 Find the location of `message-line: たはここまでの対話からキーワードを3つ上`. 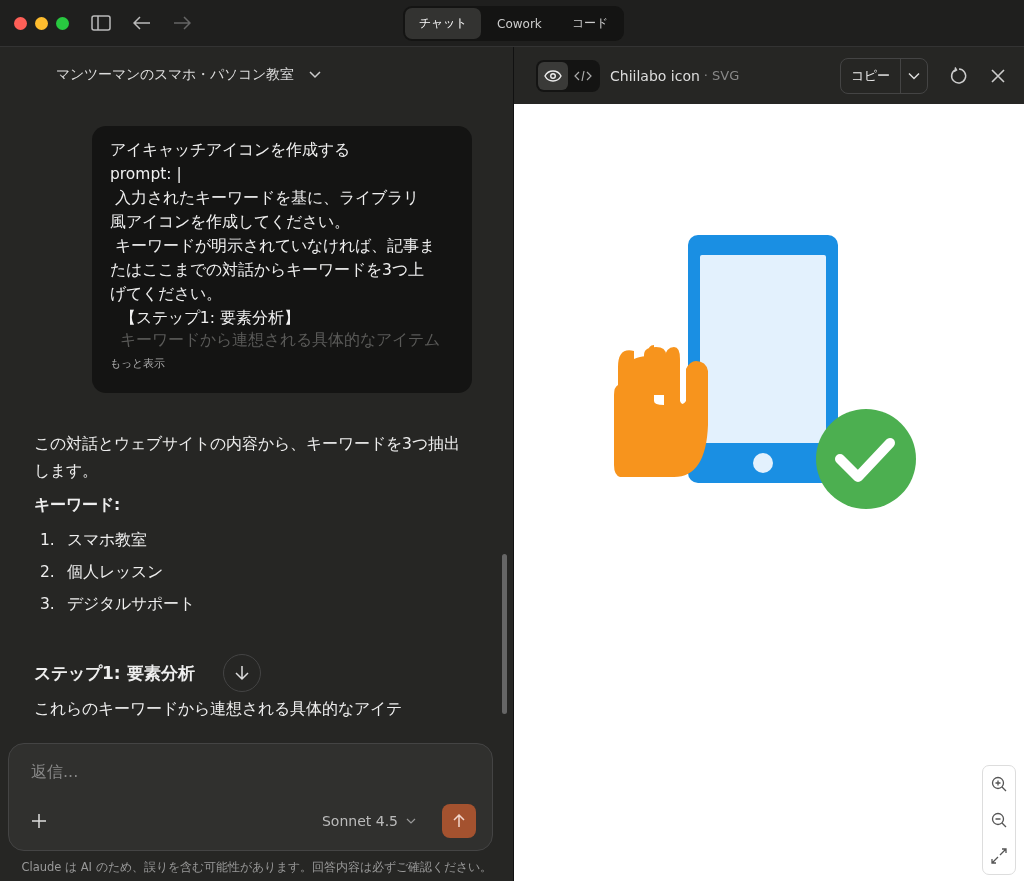

message-line: たはここまでの対話からキーワードを3つ上 is located at coordinates (267, 270).